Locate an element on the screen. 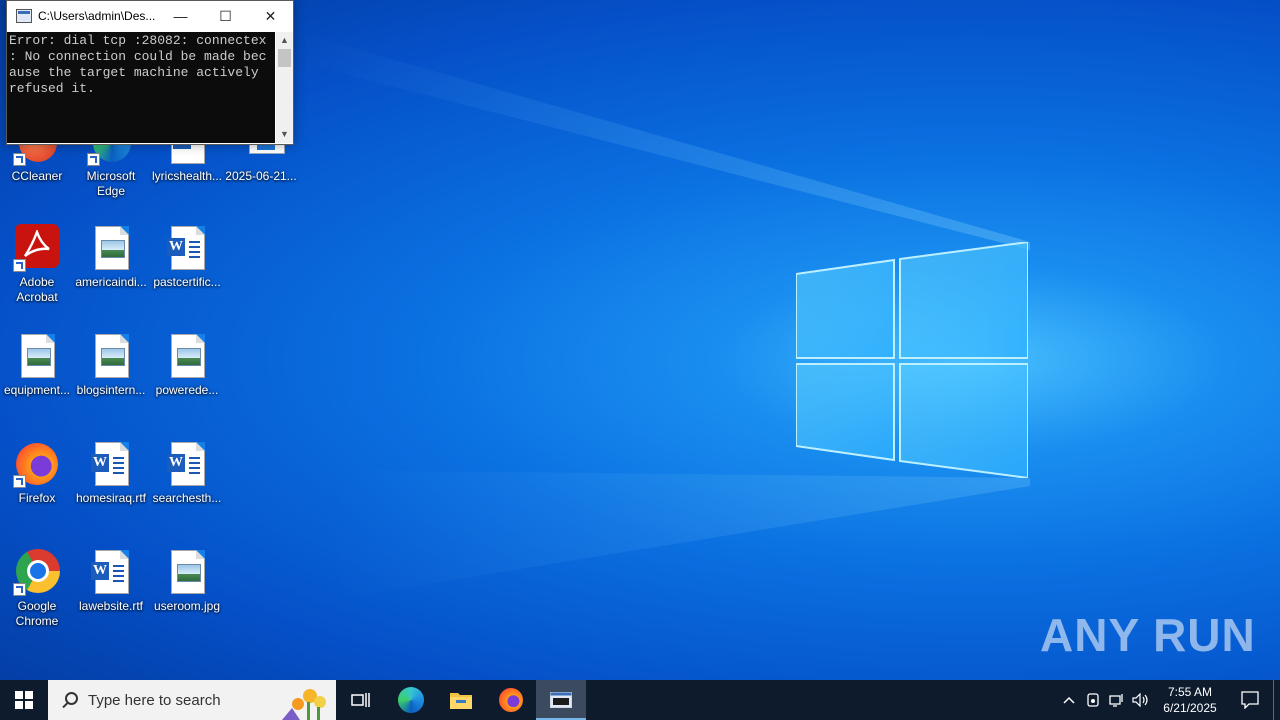 The height and width of the screenshot is (720, 1280). search-highlight-flowers-icon is located at coordinates (304, 704).